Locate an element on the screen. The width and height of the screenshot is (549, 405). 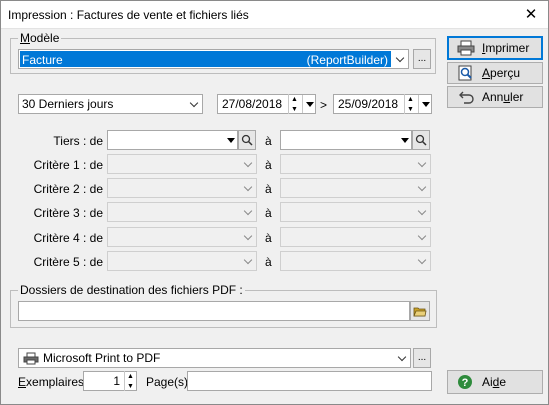
date-to-spinner: ▲ ▼ is located at coordinates (410, 104).